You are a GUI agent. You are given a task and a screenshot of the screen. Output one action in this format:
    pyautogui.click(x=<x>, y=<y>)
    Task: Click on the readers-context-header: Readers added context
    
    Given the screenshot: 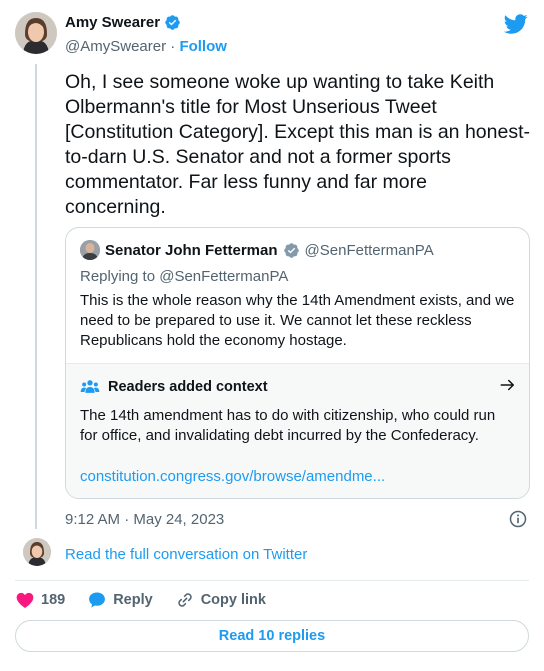 What is the action you would take?
    pyautogui.click(x=174, y=387)
    